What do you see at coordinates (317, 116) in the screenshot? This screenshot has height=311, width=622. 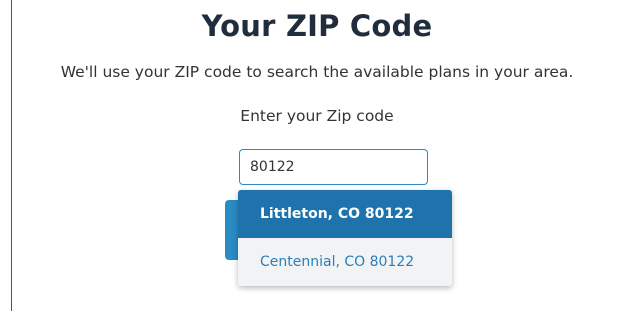 I see `zip-code-label: Enter your Zip code` at bounding box center [317, 116].